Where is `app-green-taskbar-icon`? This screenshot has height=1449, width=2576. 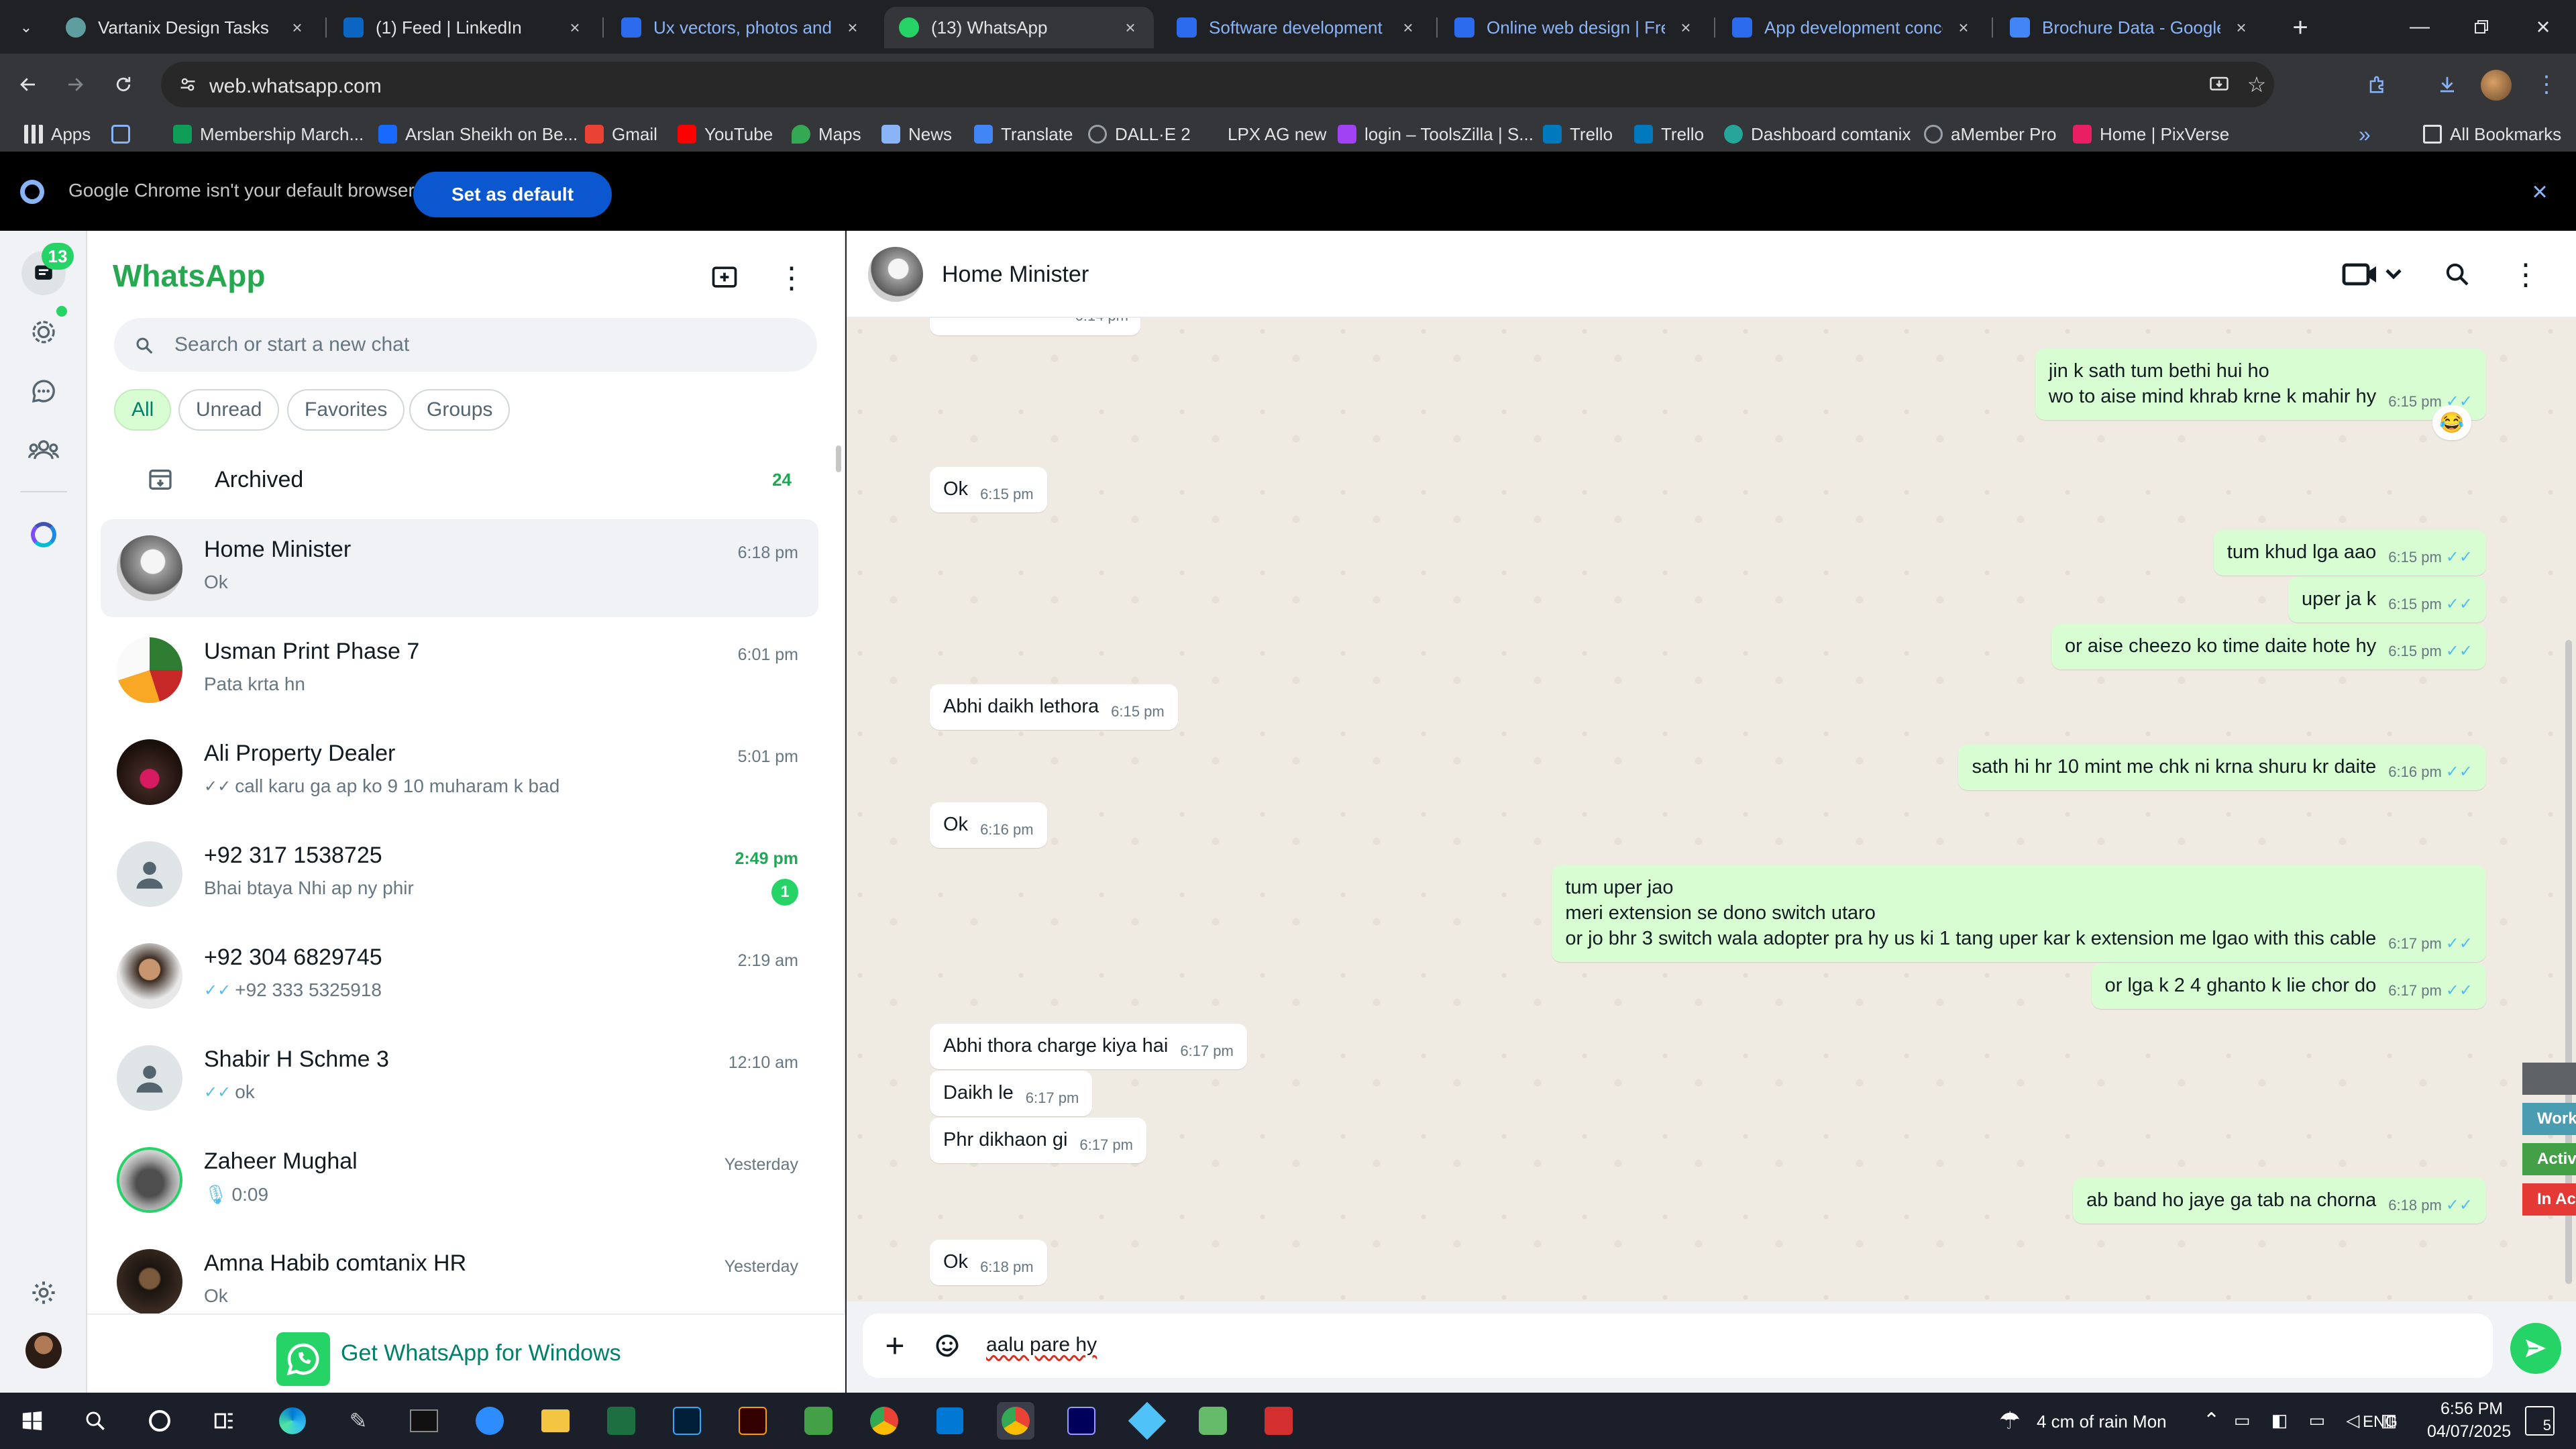 app-green-taskbar-icon is located at coordinates (818, 1421).